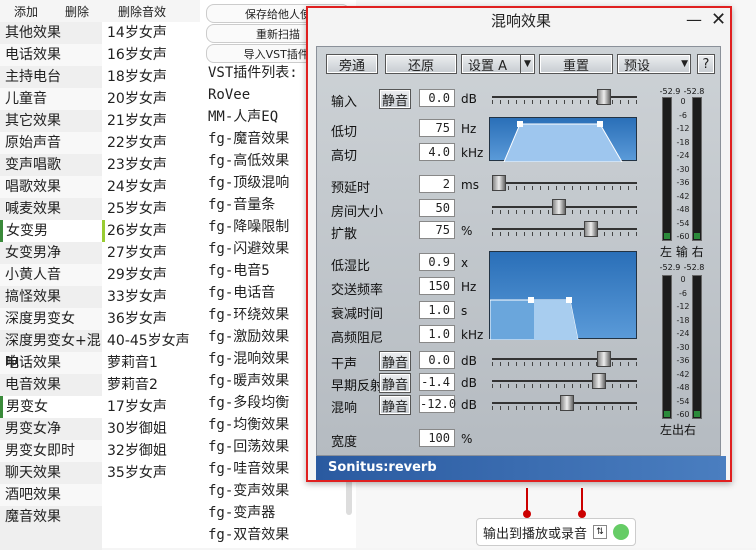 The height and width of the screenshot is (550, 756). What do you see at coordinates (706, 64) in the screenshot?
I see `help-button: ?` at bounding box center [706, 64].